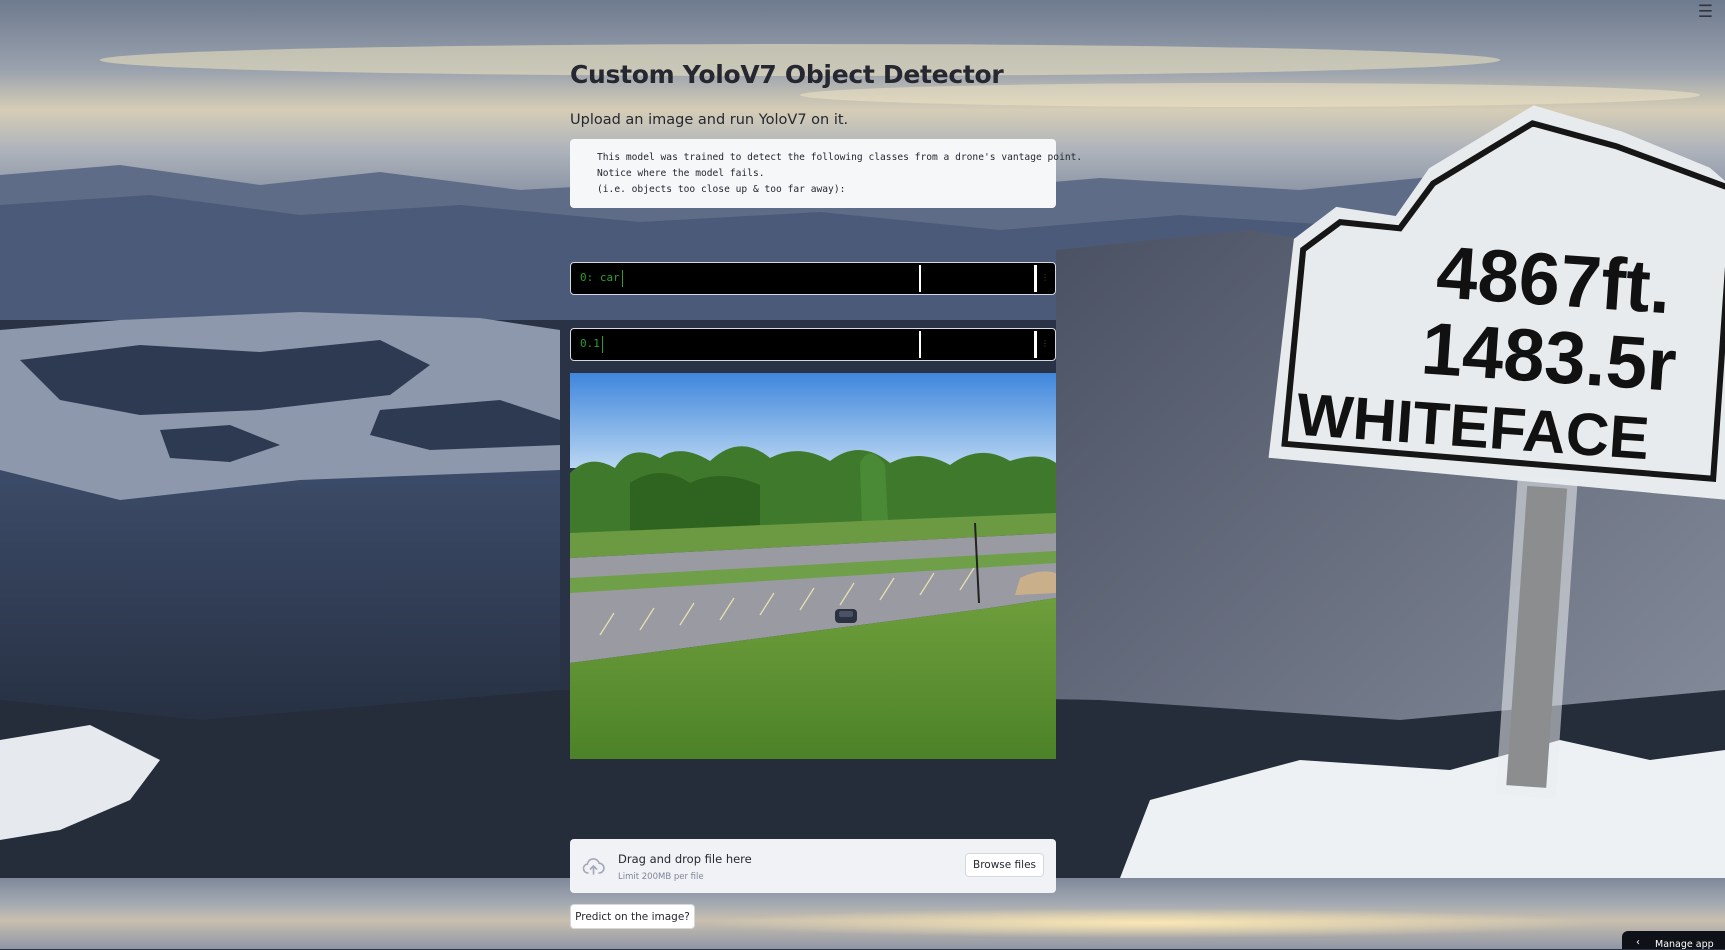 This screenshot has height=950, width=1725. I want to click on code-line: Notice where the model fails., so click(681, 174).